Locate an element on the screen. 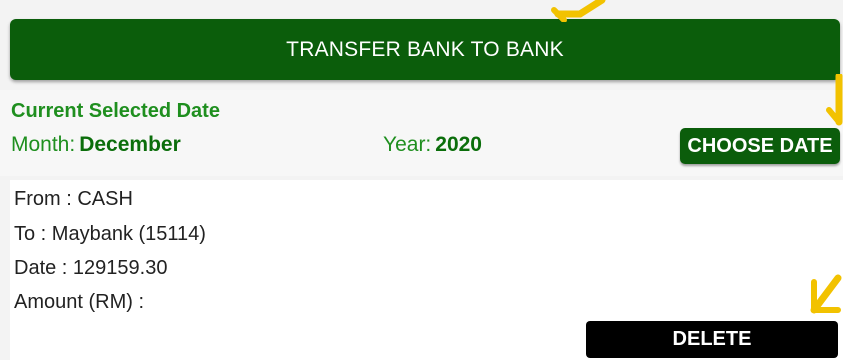 The width and height of the screenshot is (843, 360). delete-button: DELETE is located at coordinates (712, 339).